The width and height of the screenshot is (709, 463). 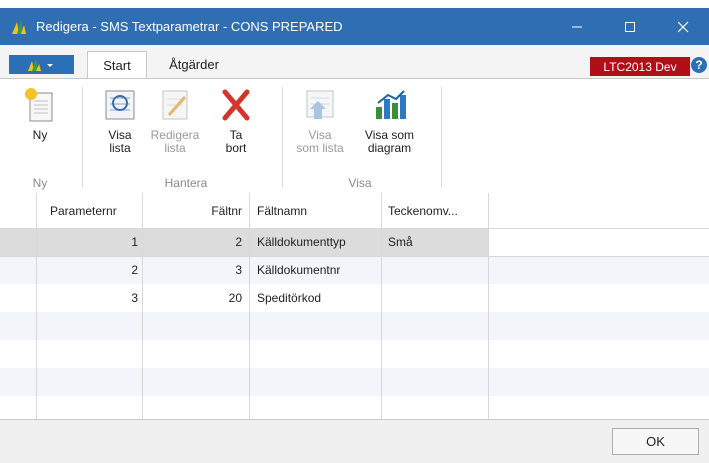 What do you see at coordinates (134, 298) in the screenshot?
I see `cell-parameternr: 3` at bounding box center [134, 298].